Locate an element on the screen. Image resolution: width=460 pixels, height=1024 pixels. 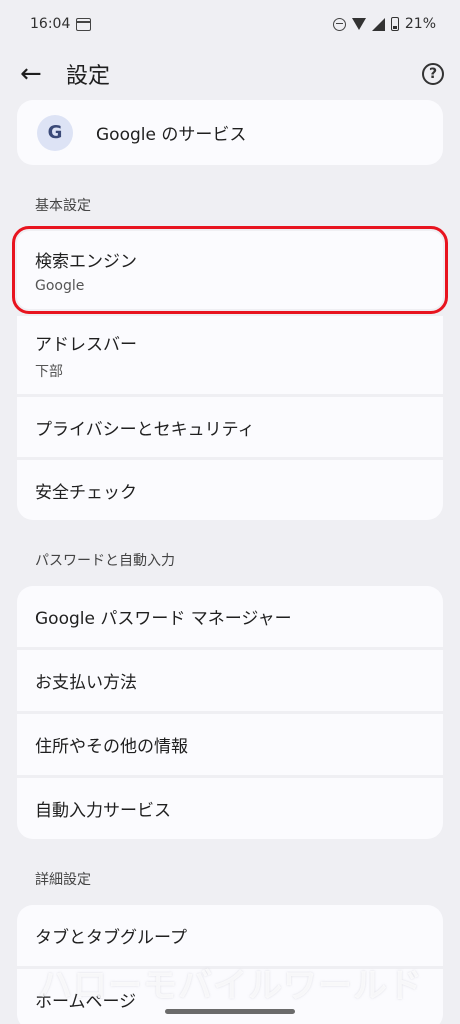
address-bar-value: 下部 is located at coordinates (49, 371).